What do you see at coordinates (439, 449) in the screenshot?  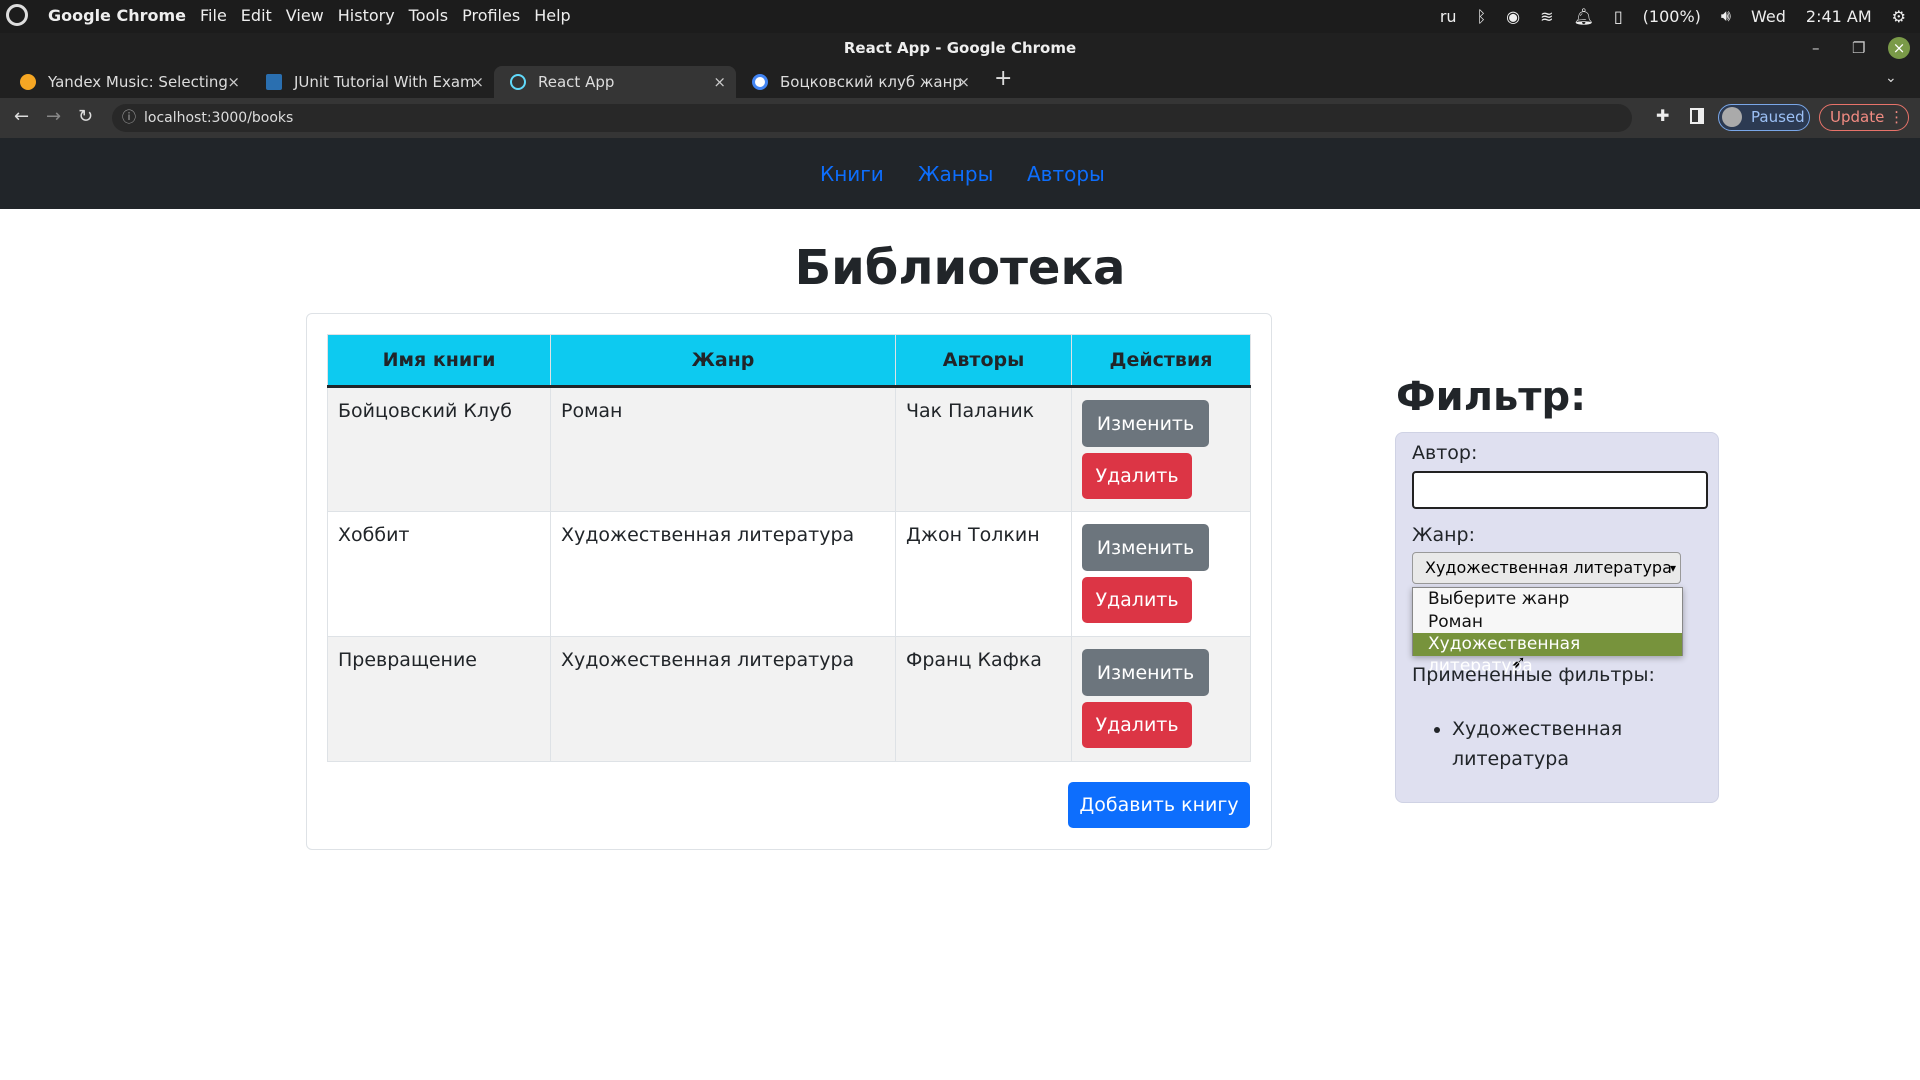 I see `book-name: Бойцовский Клуб` at bounding box center [439, 449].